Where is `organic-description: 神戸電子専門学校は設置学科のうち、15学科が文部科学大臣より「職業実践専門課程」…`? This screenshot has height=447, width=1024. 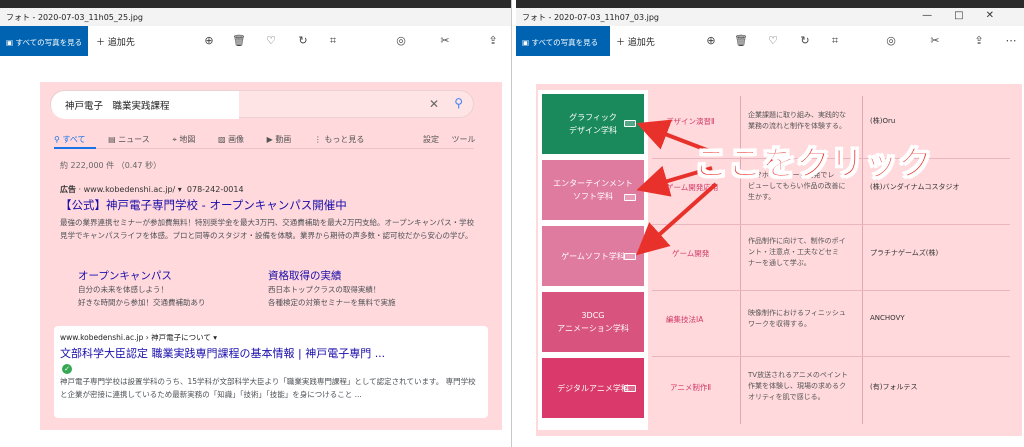
organic-description: 神戸電子専門学校は設置学科のうち、15学科が文部科学大臣より「職業実践専門課程」… is located at coordinates (268, 388).